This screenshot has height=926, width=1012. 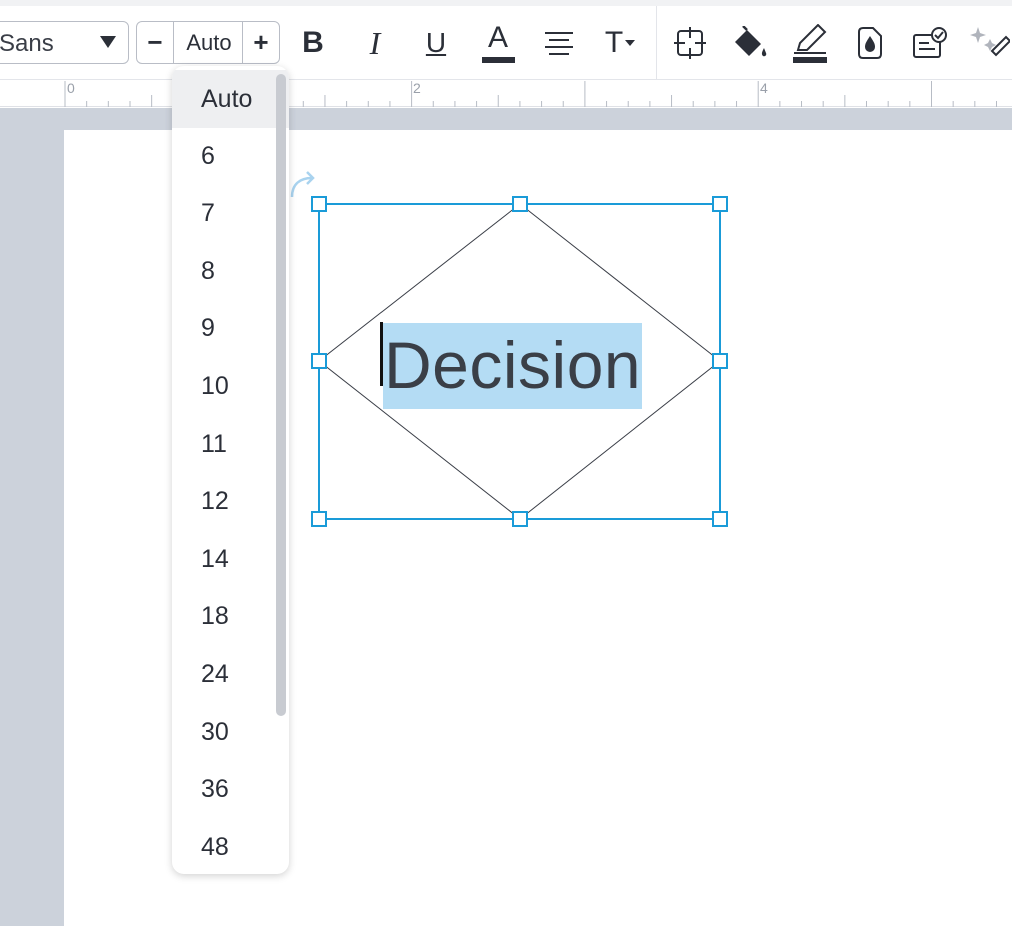 What do you see at coordinates (230, 213) in the screenshot?
I see `font-size-option: 7` at bounding box center [230, 213].